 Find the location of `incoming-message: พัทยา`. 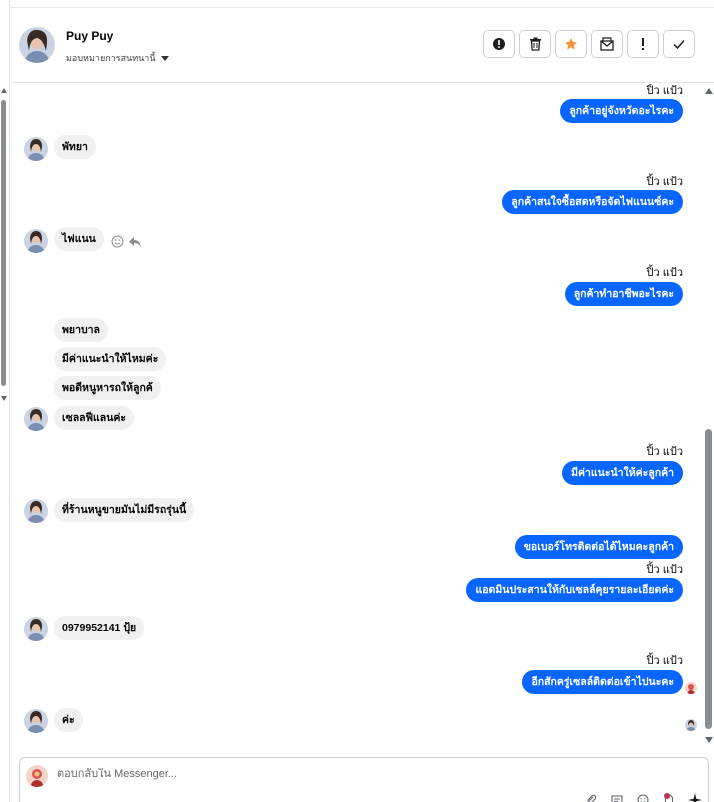

incoming-message: พัทยา is located at coordinates (75, 147).